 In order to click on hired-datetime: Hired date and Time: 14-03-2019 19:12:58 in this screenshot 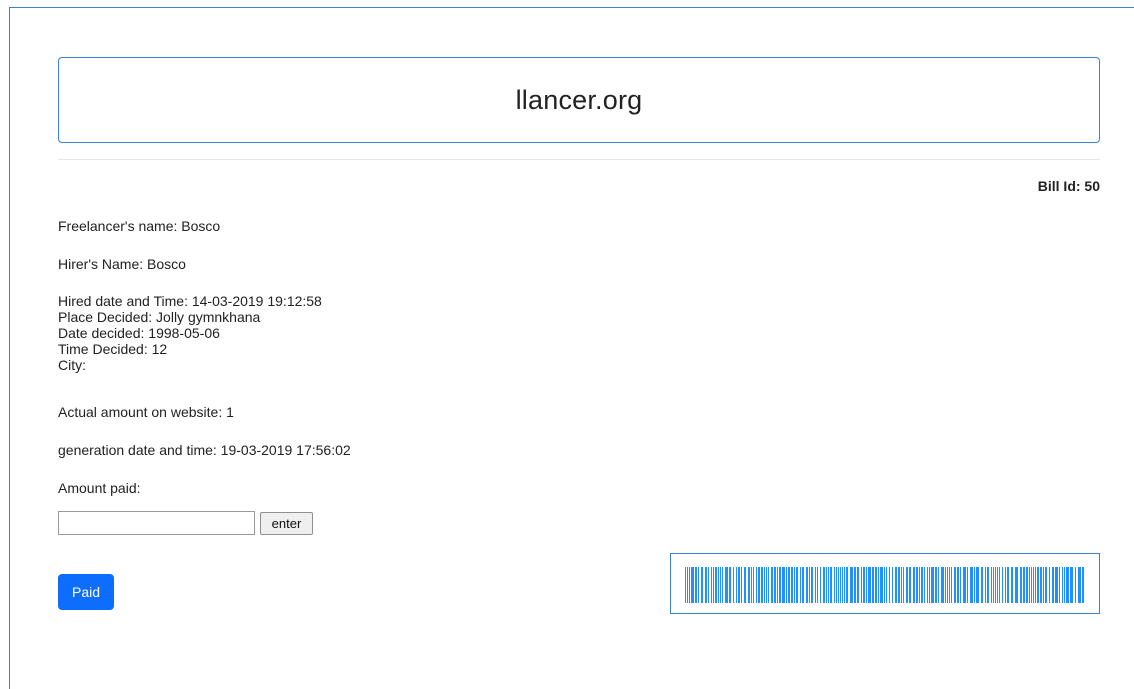, I will do `click(190, 301)`.